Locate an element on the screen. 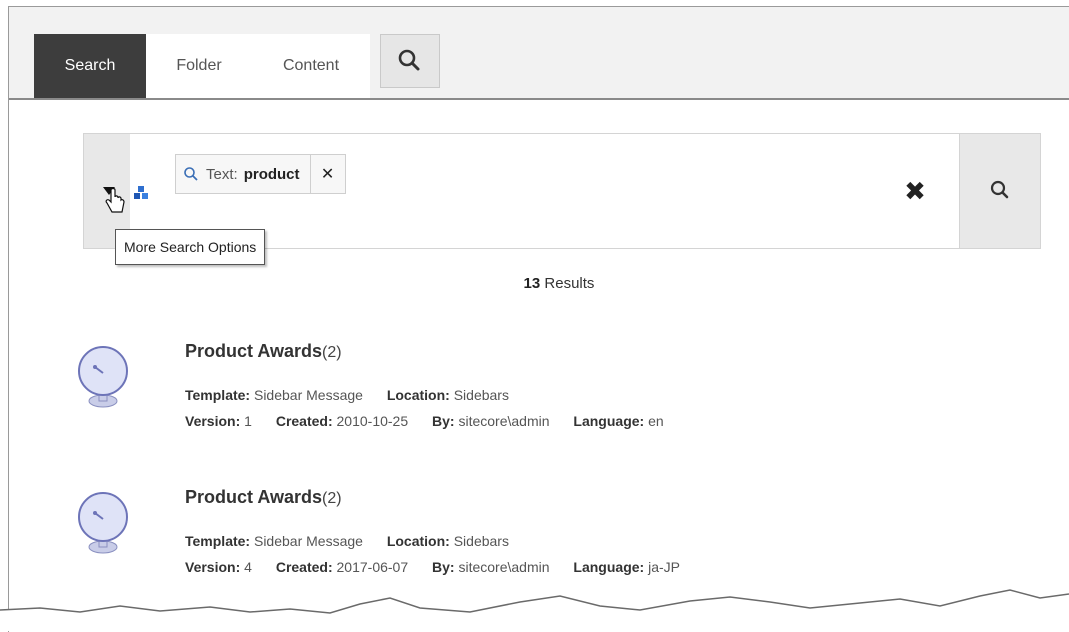 The height and width of the screenshot is (632, 1069). tab-search-button is located at coordinates (410, 61).